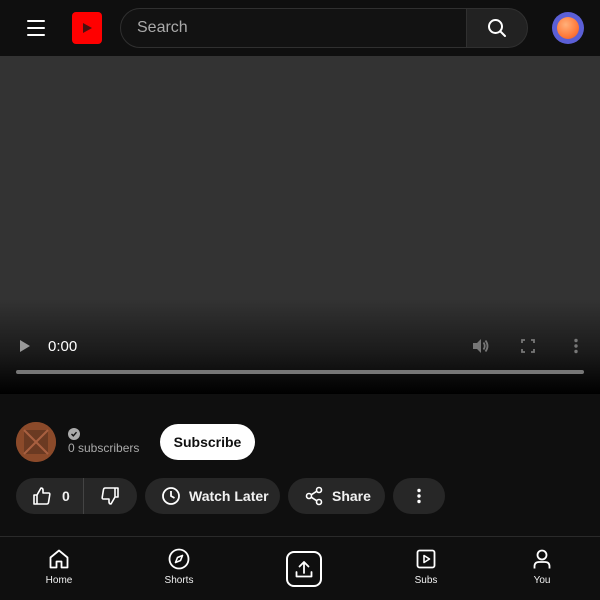 Image resolution: width=600 pixels, height=600 pixels. Describe the element at coordinates (63, 346) in the screenshot. I see `video-time: 0:00` at that location.